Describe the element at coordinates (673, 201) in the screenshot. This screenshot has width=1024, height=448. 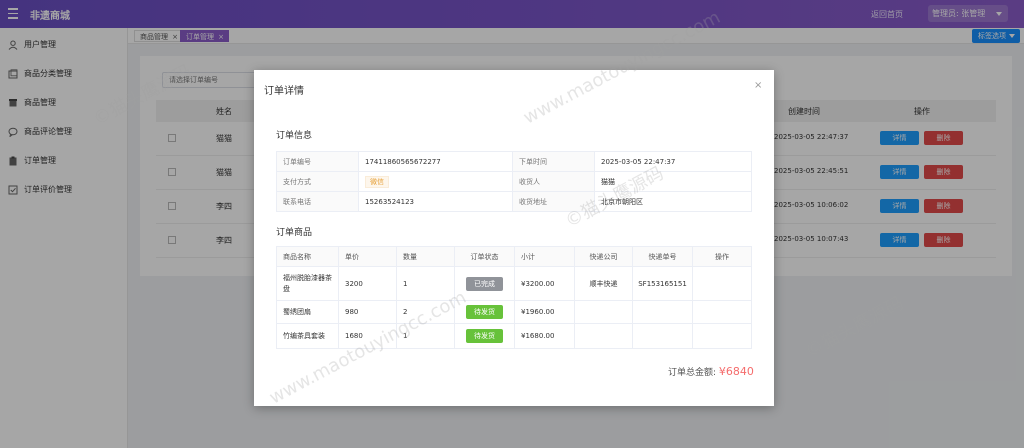
I see `address-value: 北京市朝阳区` at that location.